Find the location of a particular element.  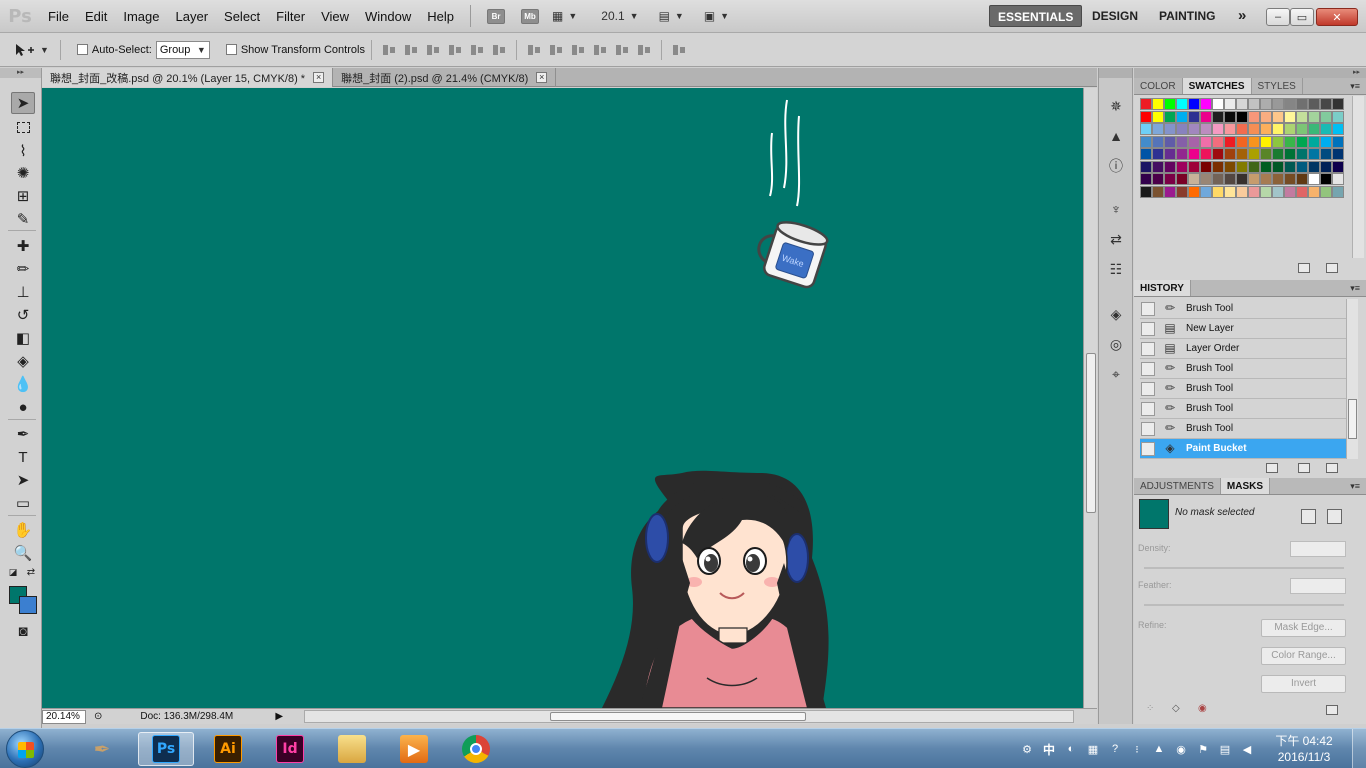

type-tool-icon: T is located at coordinates (23, 457).